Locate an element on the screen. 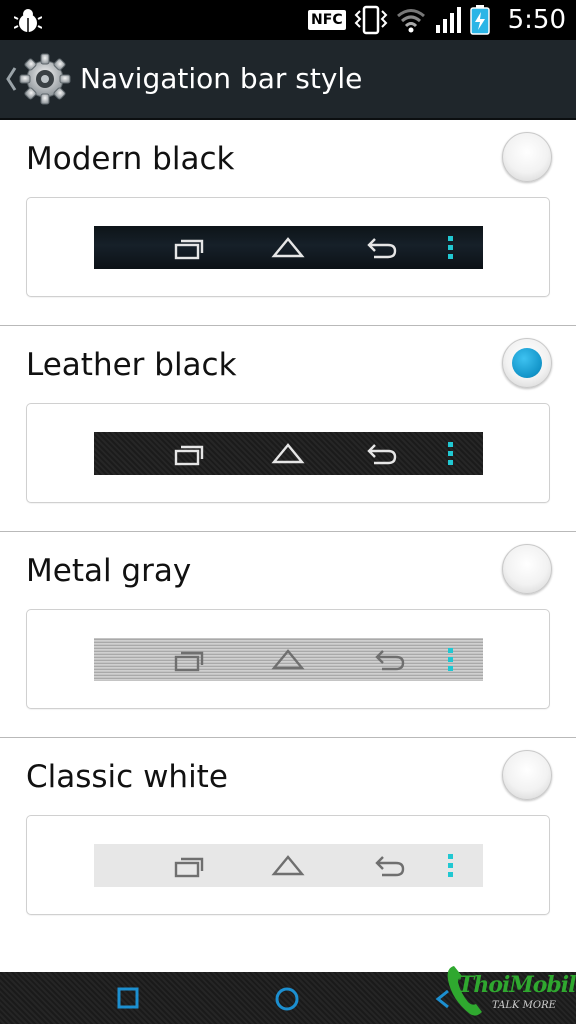 The height and width of the screenshot is (1024, 576). watermark-text: ThoiMobile is located at coordinates (517, 985).